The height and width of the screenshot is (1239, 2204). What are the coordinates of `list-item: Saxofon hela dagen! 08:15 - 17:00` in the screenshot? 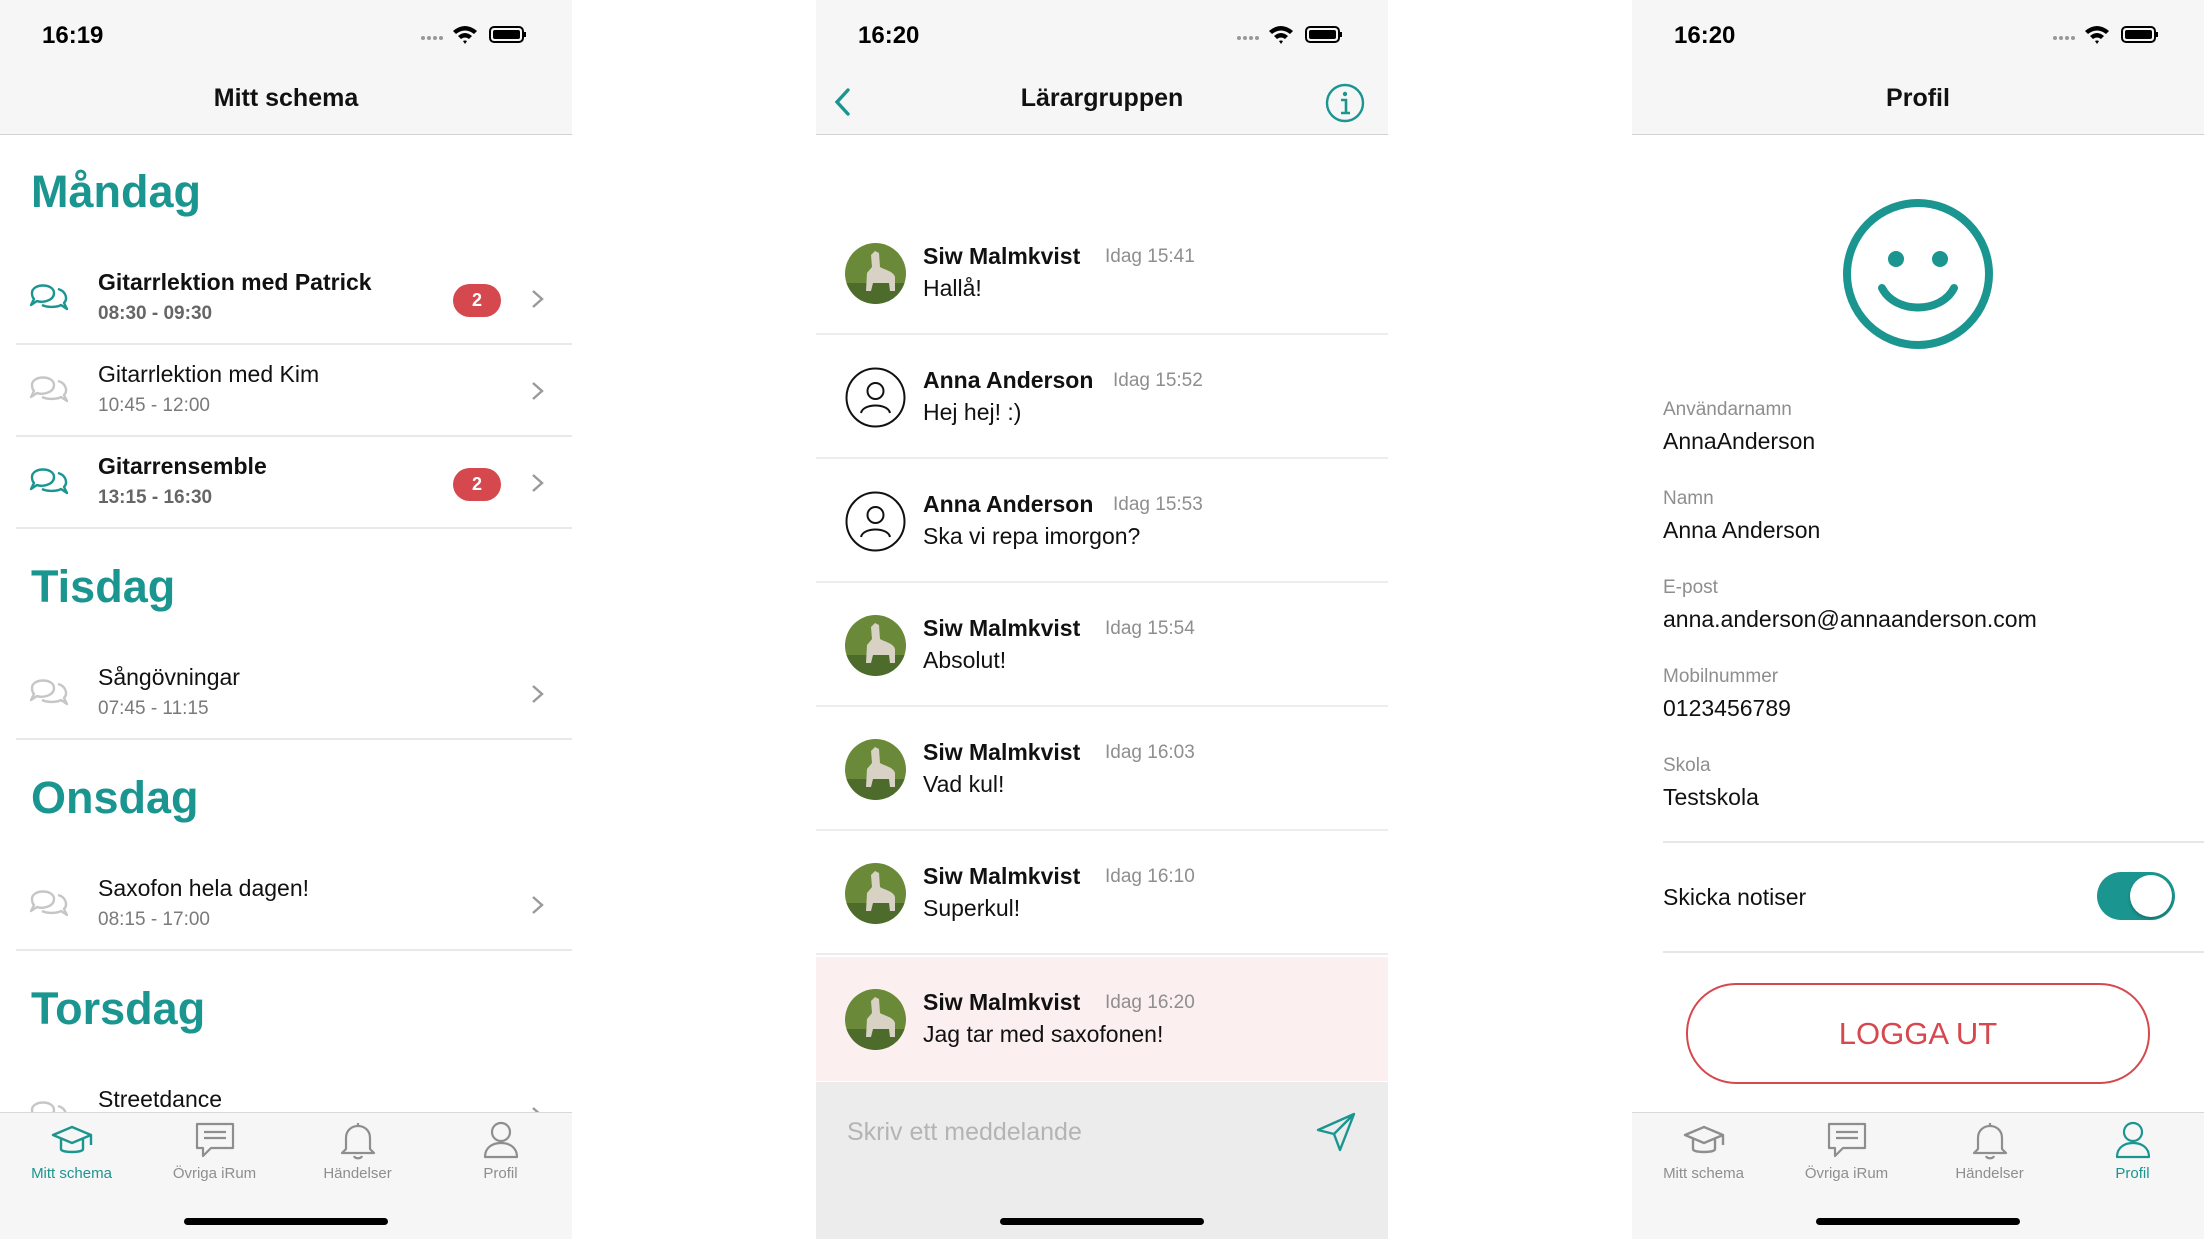 It's located at (294, 905).